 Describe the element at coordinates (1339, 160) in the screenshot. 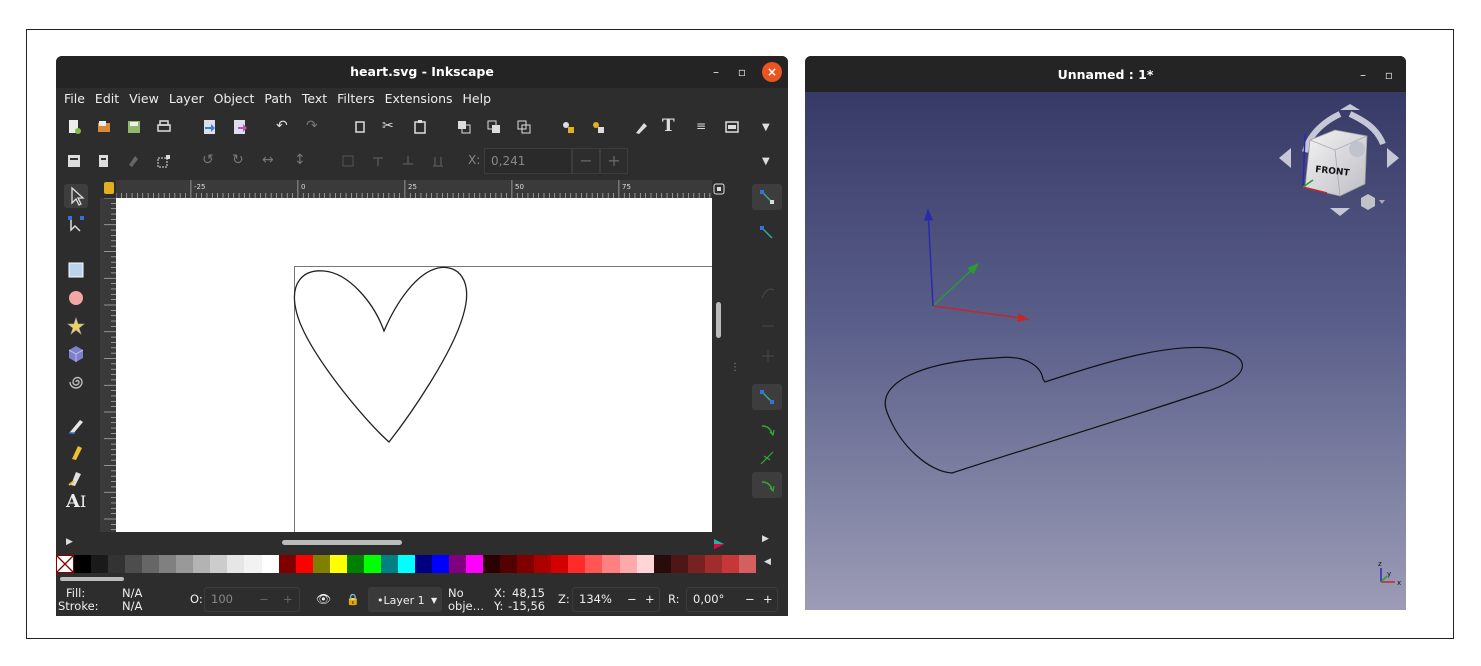

I see `navigation-cube: FRONT` at that location.